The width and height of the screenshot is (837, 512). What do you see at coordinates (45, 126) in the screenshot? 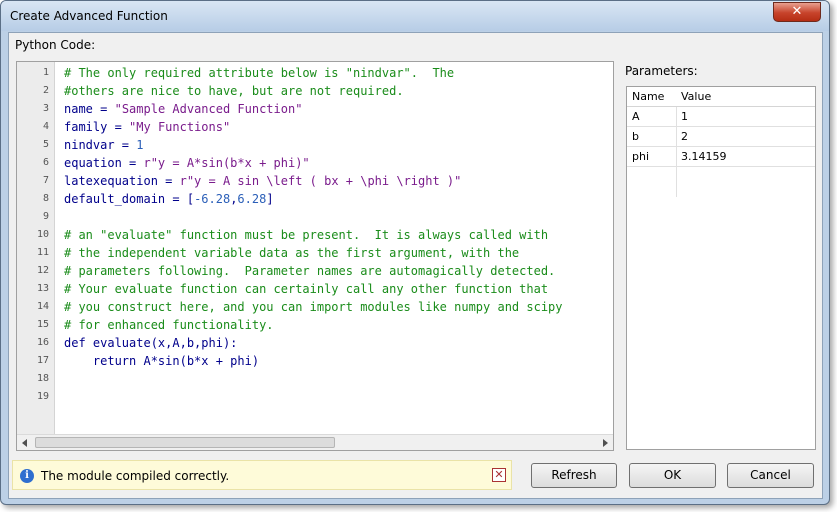
I see `line-number: 4` at bounding box center [45, 126].